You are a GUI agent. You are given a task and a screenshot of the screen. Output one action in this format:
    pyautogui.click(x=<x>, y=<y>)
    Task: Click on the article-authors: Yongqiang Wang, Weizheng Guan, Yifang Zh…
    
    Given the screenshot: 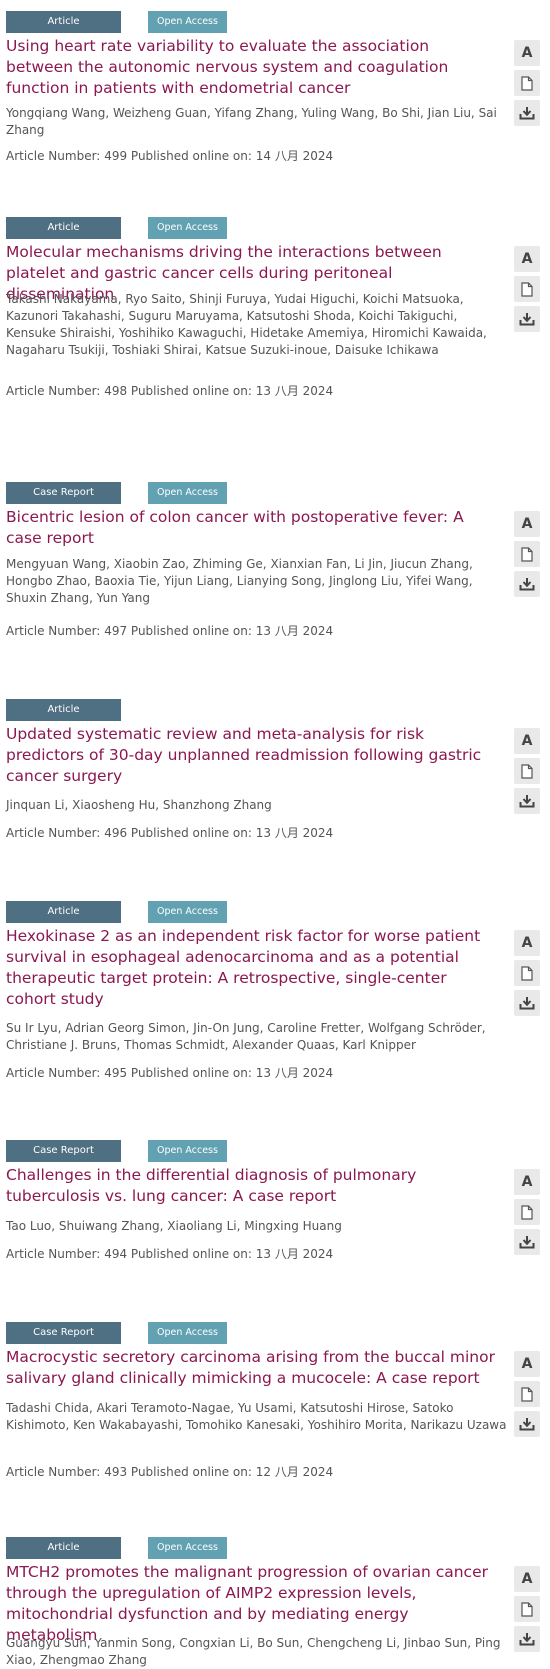 What is the action you would take?
    pyautogui.click(x=251, y=121)
    